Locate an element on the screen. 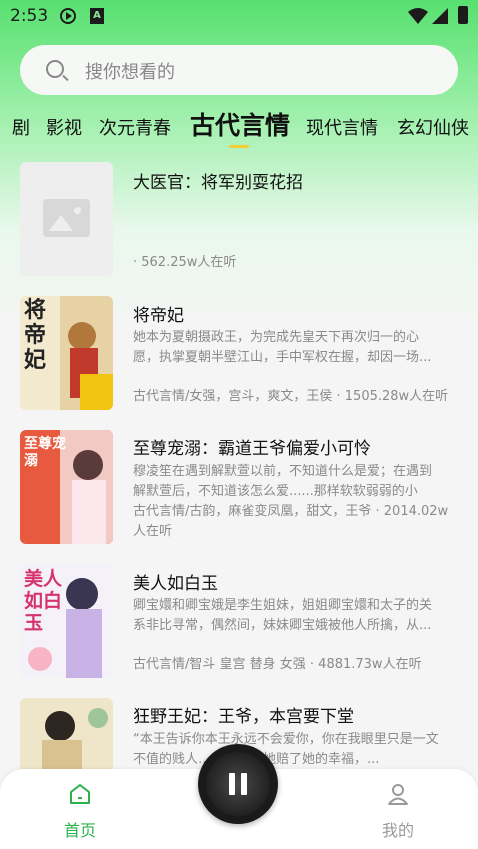  book-cover: 美人如白玉 is located at coordinates (66, 621).